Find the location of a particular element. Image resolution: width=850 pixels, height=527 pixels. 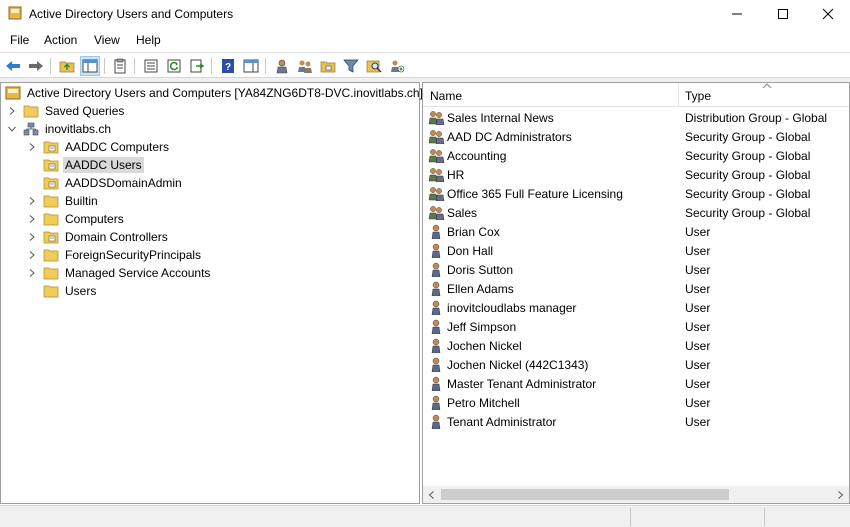

collapse-chevron is located at coordinates (12, 129).